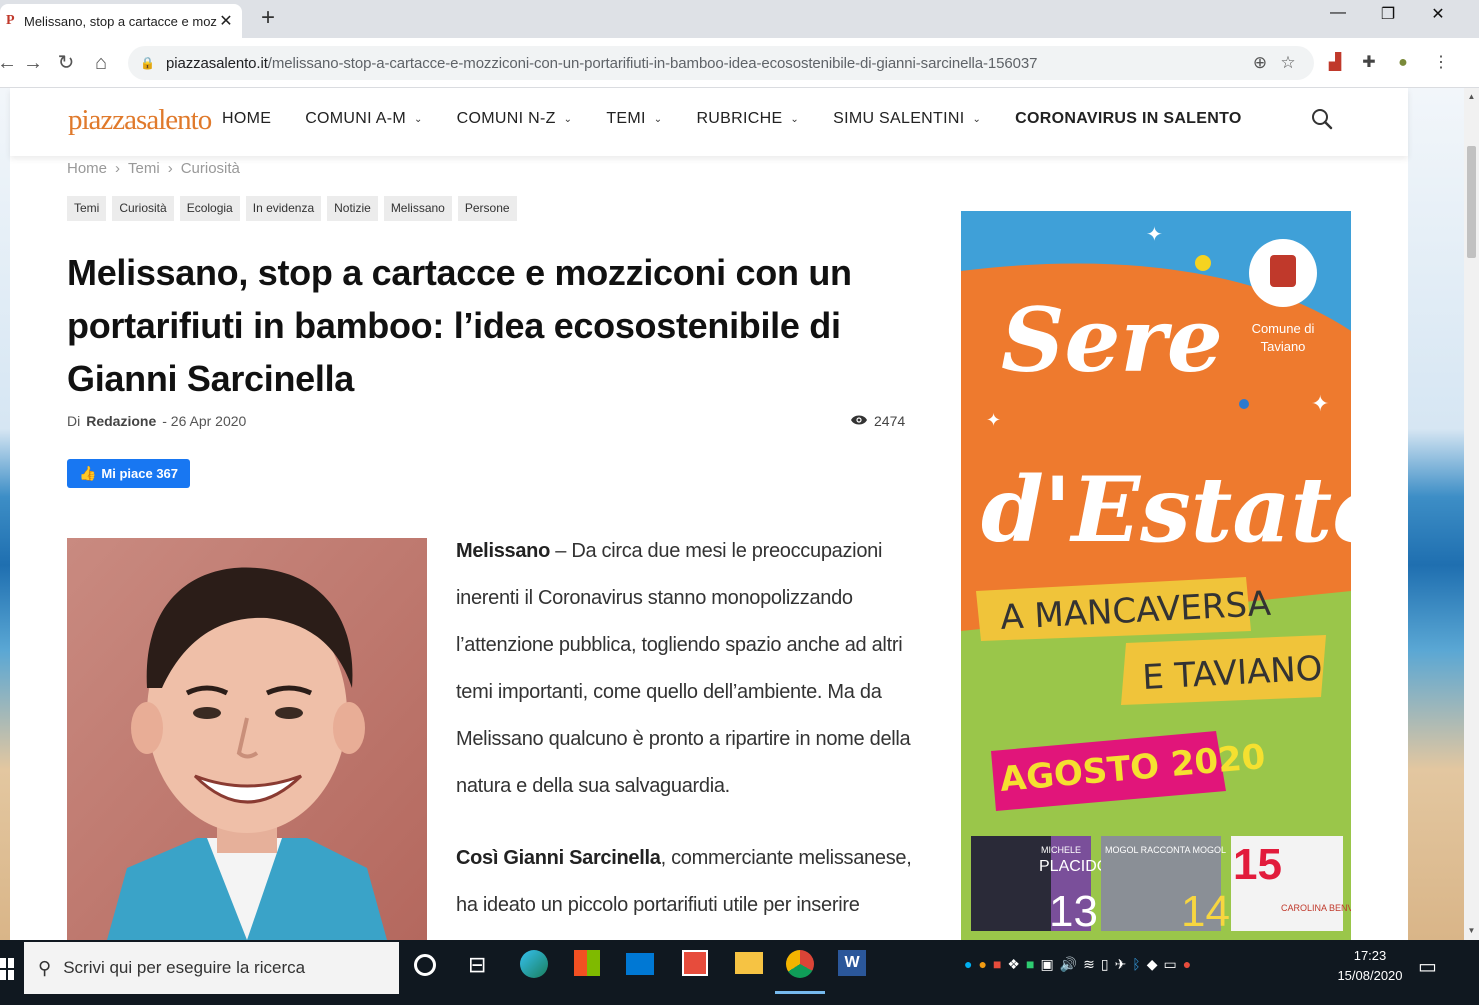 Image resolution: width=1479 pixels, height=1005 pixels. Describe the element at coordinates (534, 964) in the screenshot. I see `edge-icon` at that location.